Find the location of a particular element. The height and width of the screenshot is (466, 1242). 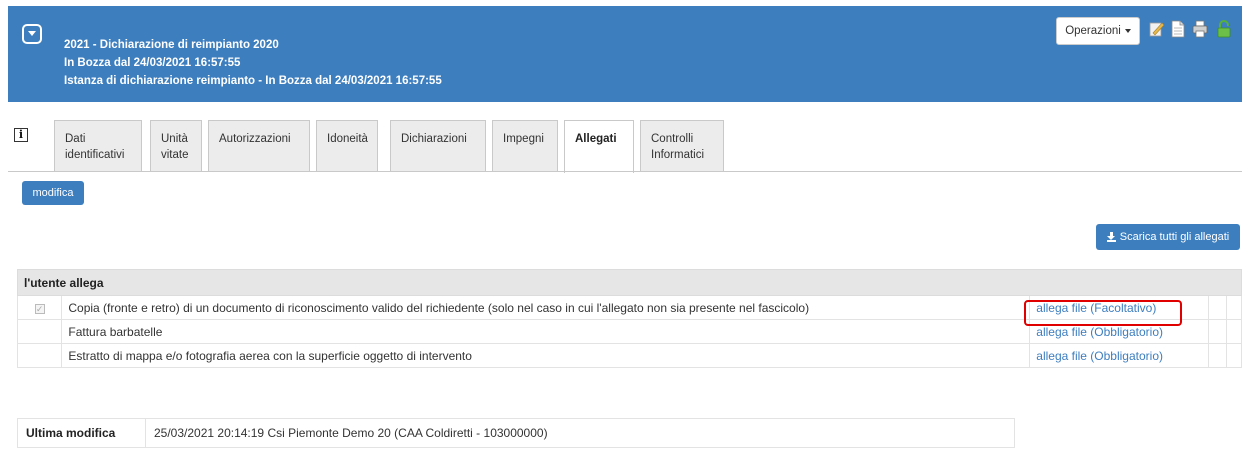

tab-dichiarazioni: Dichiarazioni is located at coordinates (438, 145).